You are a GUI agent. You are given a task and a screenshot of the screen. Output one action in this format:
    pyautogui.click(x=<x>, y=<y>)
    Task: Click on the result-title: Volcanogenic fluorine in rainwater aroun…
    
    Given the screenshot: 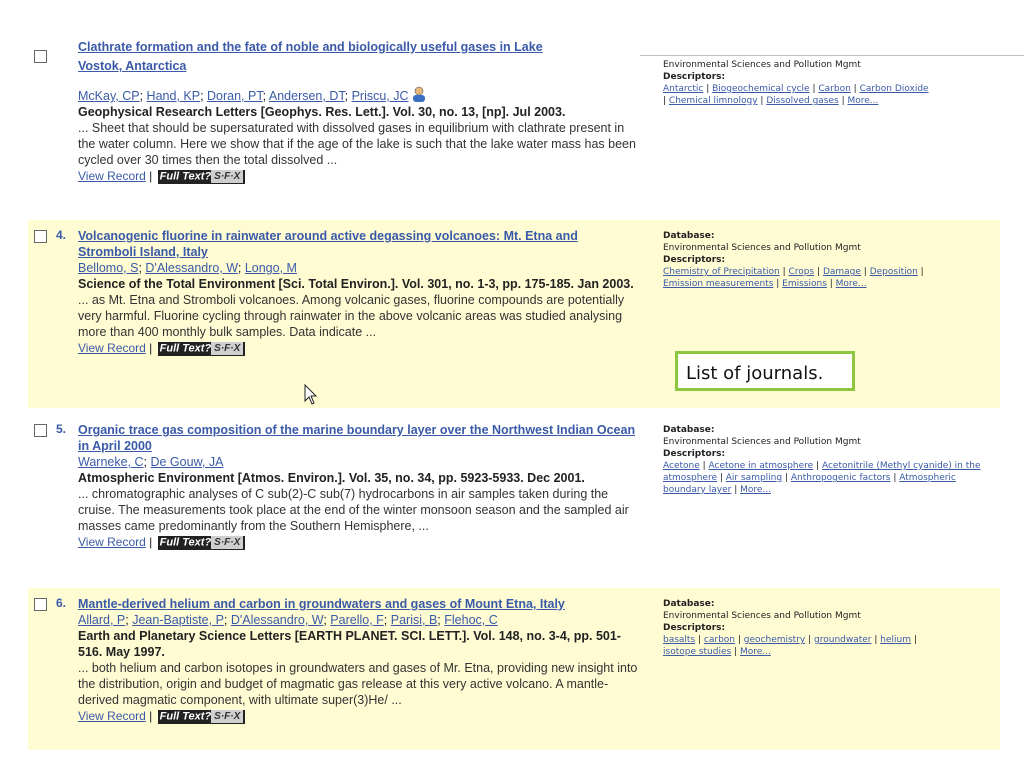 What is the action you would take?
    pyautogui.click(x=358, y=244)
    